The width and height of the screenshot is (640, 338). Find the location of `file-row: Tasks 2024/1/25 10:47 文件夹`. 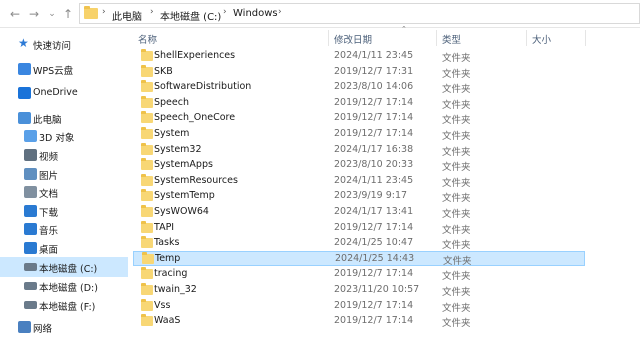

file-row: Tasks 2024/1/25 10:47 文件夹 is located at coordinates (359, 243).